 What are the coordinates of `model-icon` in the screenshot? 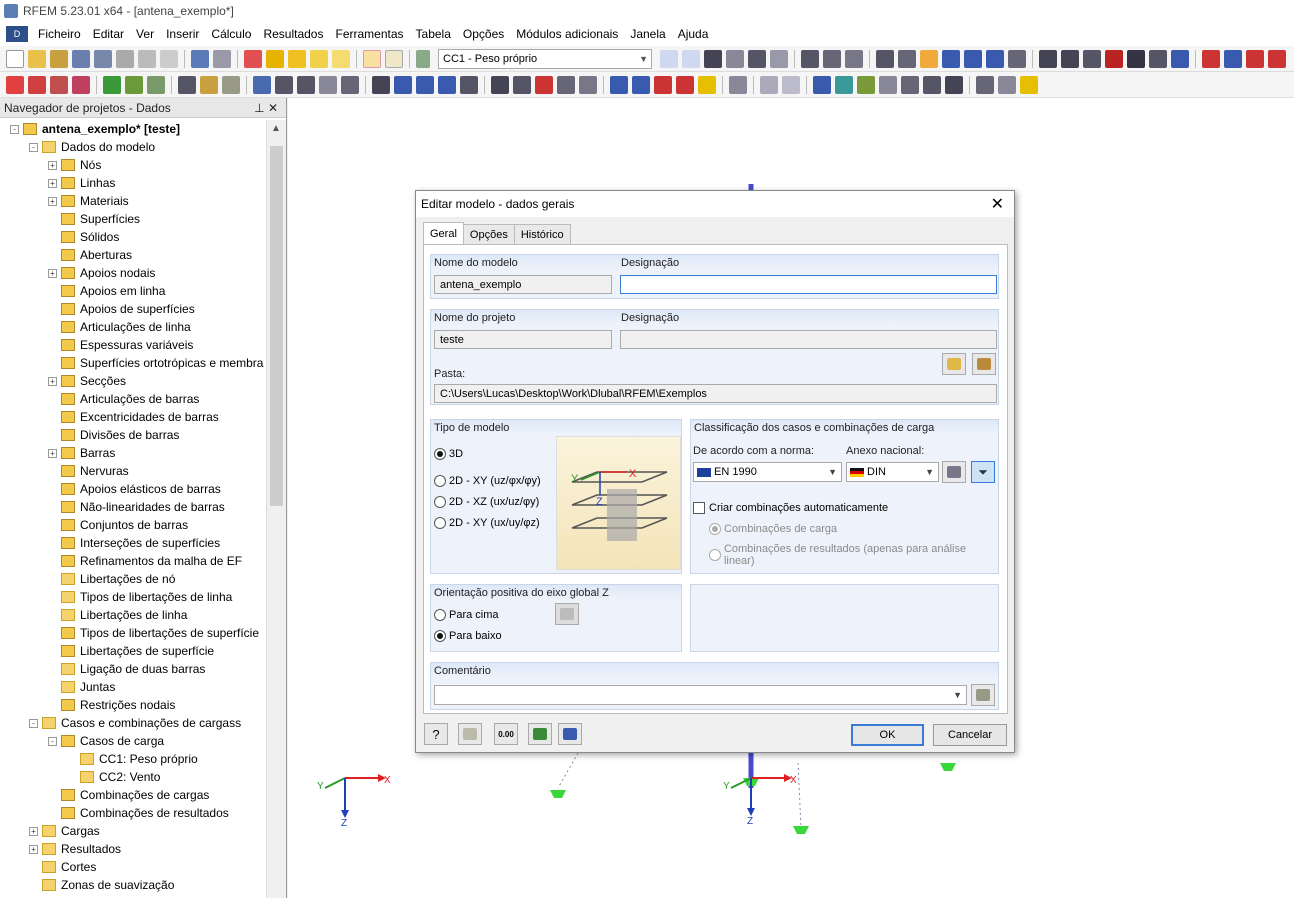 It's located at (350, 84).